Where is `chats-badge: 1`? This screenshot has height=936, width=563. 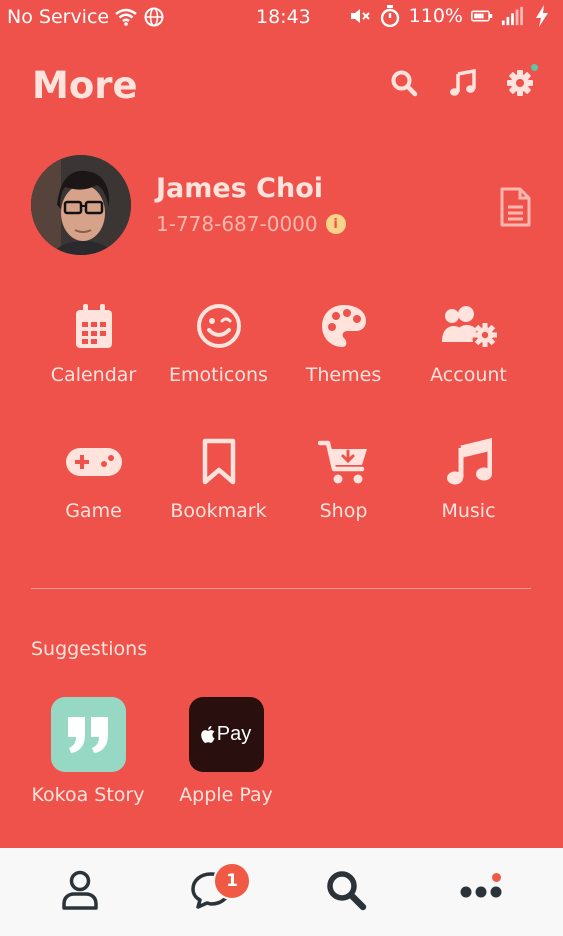 chats-badge: 1 is located at coordinates (232, 881).